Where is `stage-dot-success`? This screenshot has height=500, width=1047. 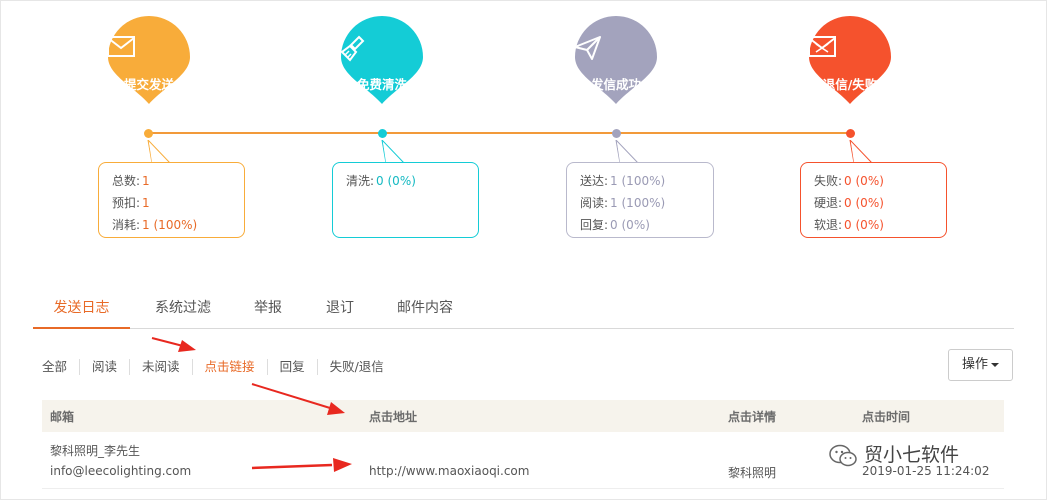
stage-dot-success is located at coordinates (616, 133).